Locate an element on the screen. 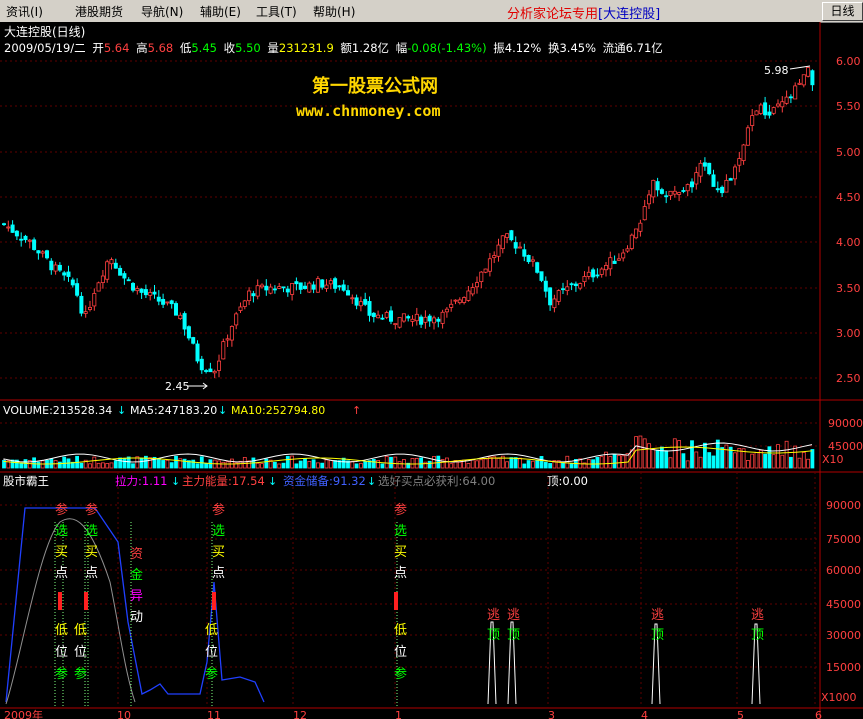 This screenshot has height=719, width=863. menu-hk-futures: 港股期货 is located at coordinates (99, 11).